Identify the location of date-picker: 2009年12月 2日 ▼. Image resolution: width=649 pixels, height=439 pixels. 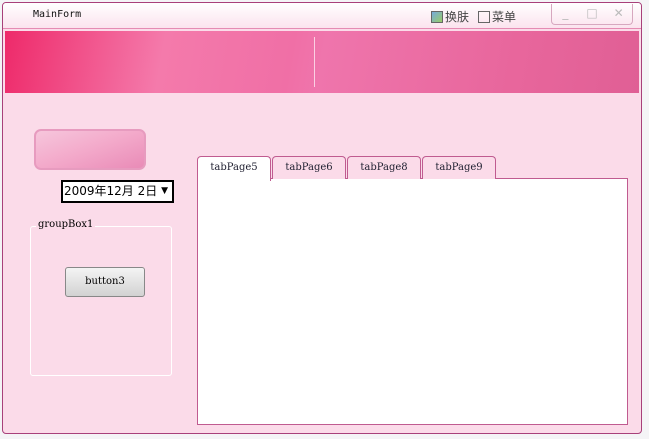
(117, 191).